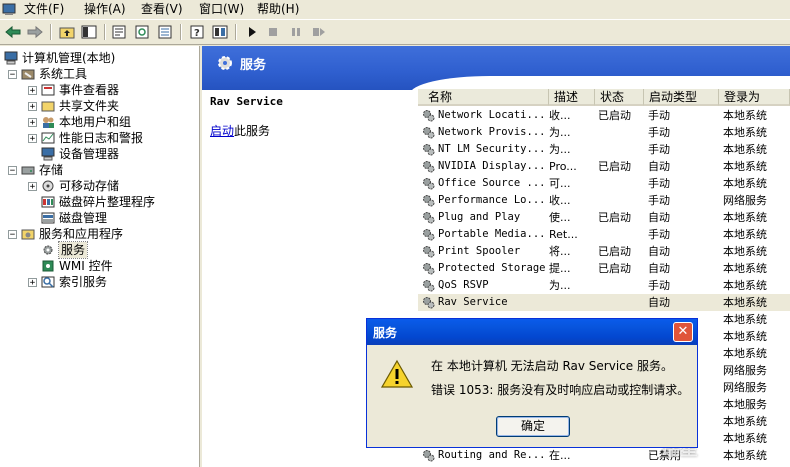 The width and height of the screenshot is (790, 467). I want to click on tree-item-shared-folders: + 共享文件夹, so click(73, 106).